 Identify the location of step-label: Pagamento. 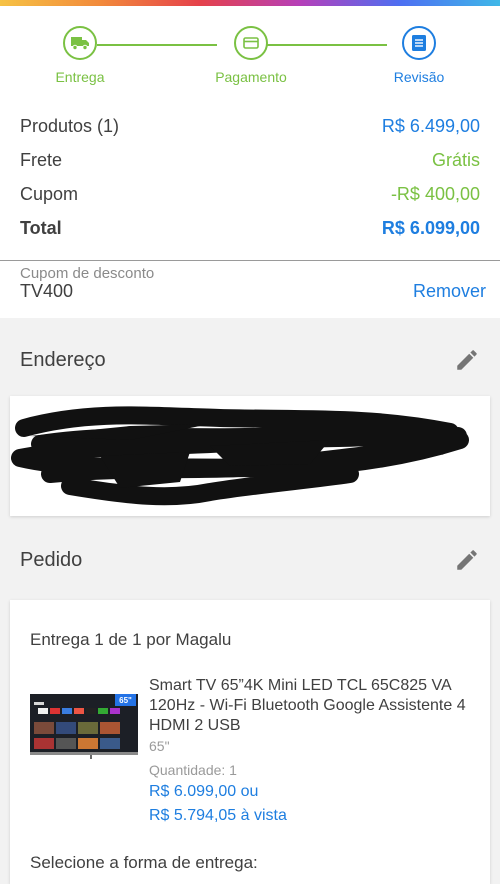
(251, 77).